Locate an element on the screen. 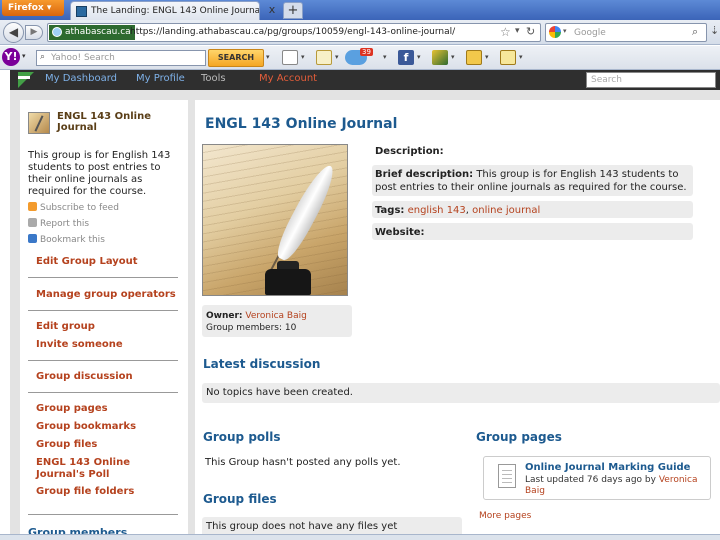 The height and width of the screenshot is (540, 720). reload-icon: ↻ is located at coordinates (530, 31).